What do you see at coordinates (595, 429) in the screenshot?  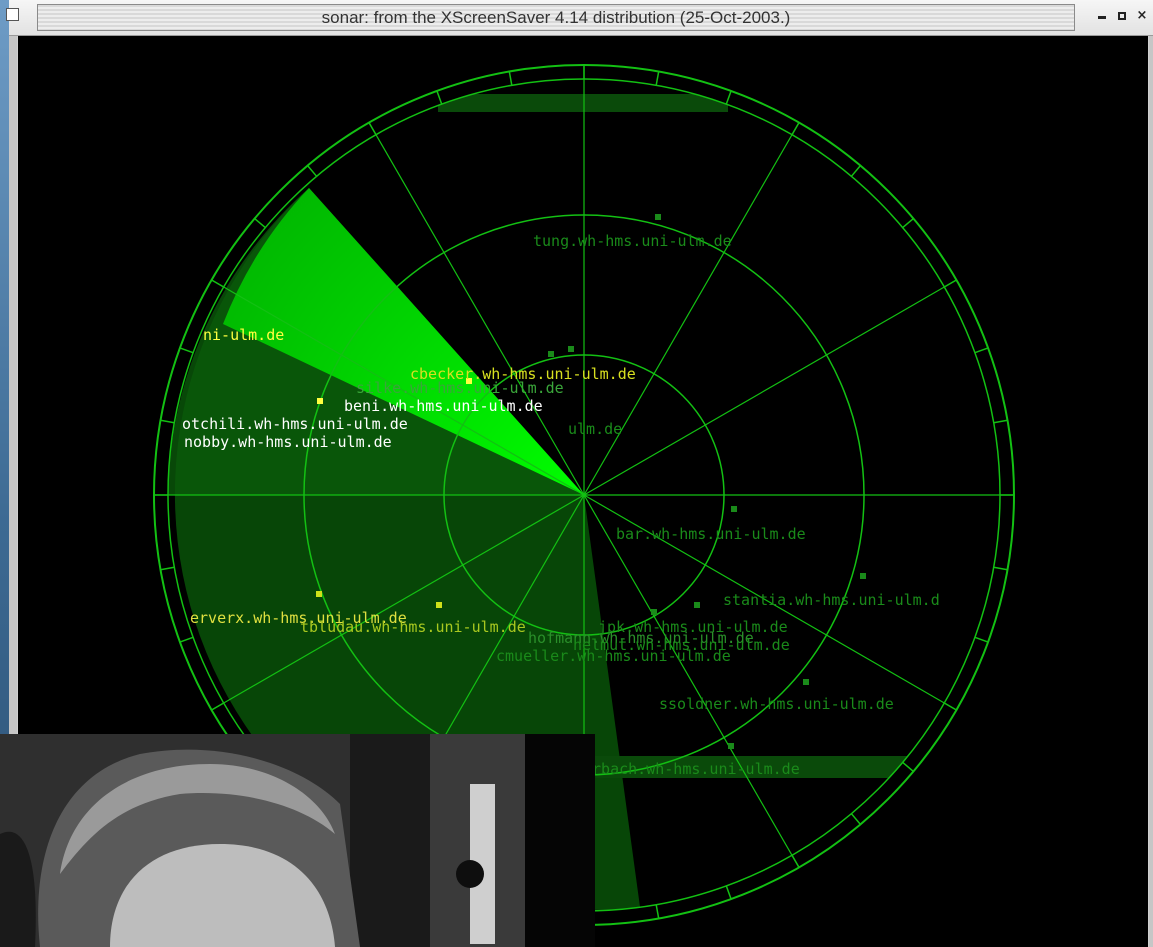 I see `host-label: ulm.de` at bounding box center [595, 429].